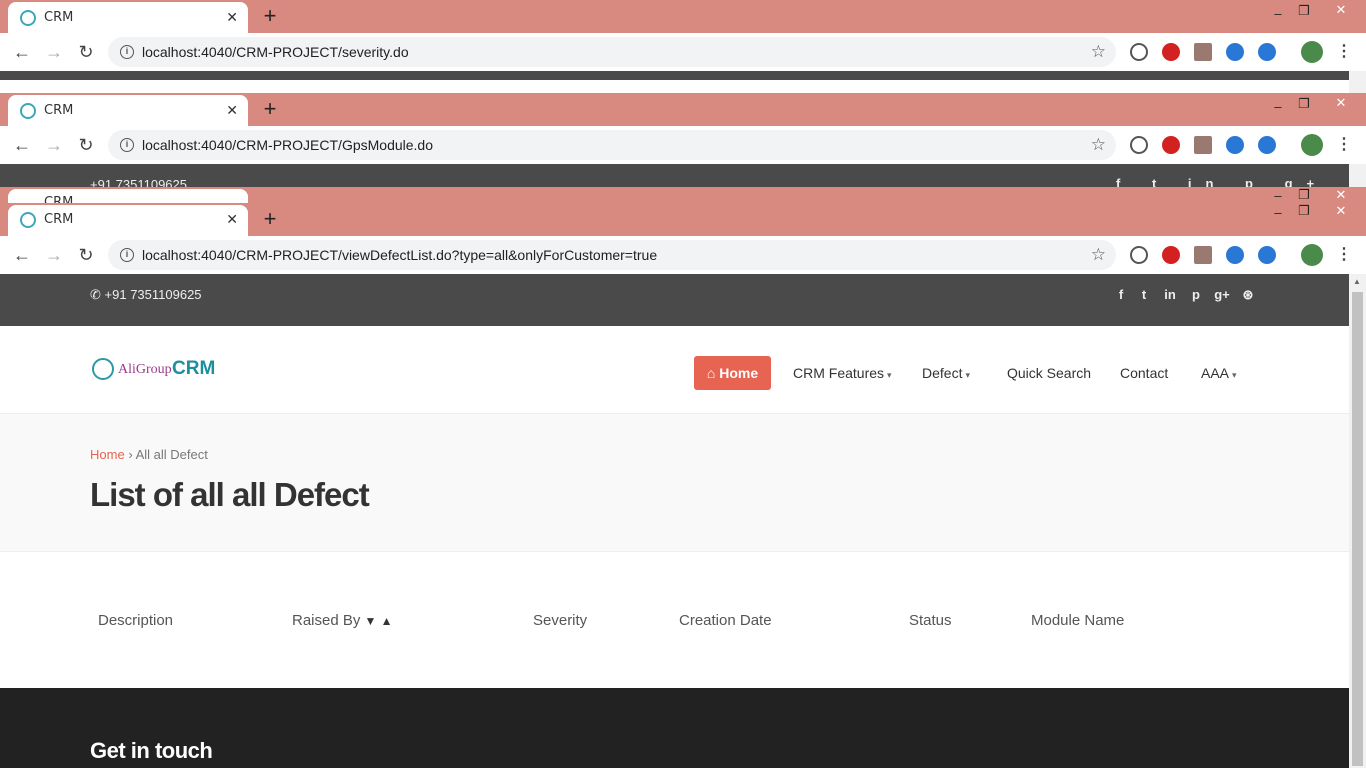  What do you see at coordinates (842, 373) in the screenshot?
I see `nav-crm-features: CRM Features ▾` at bounding box center [842, 373].